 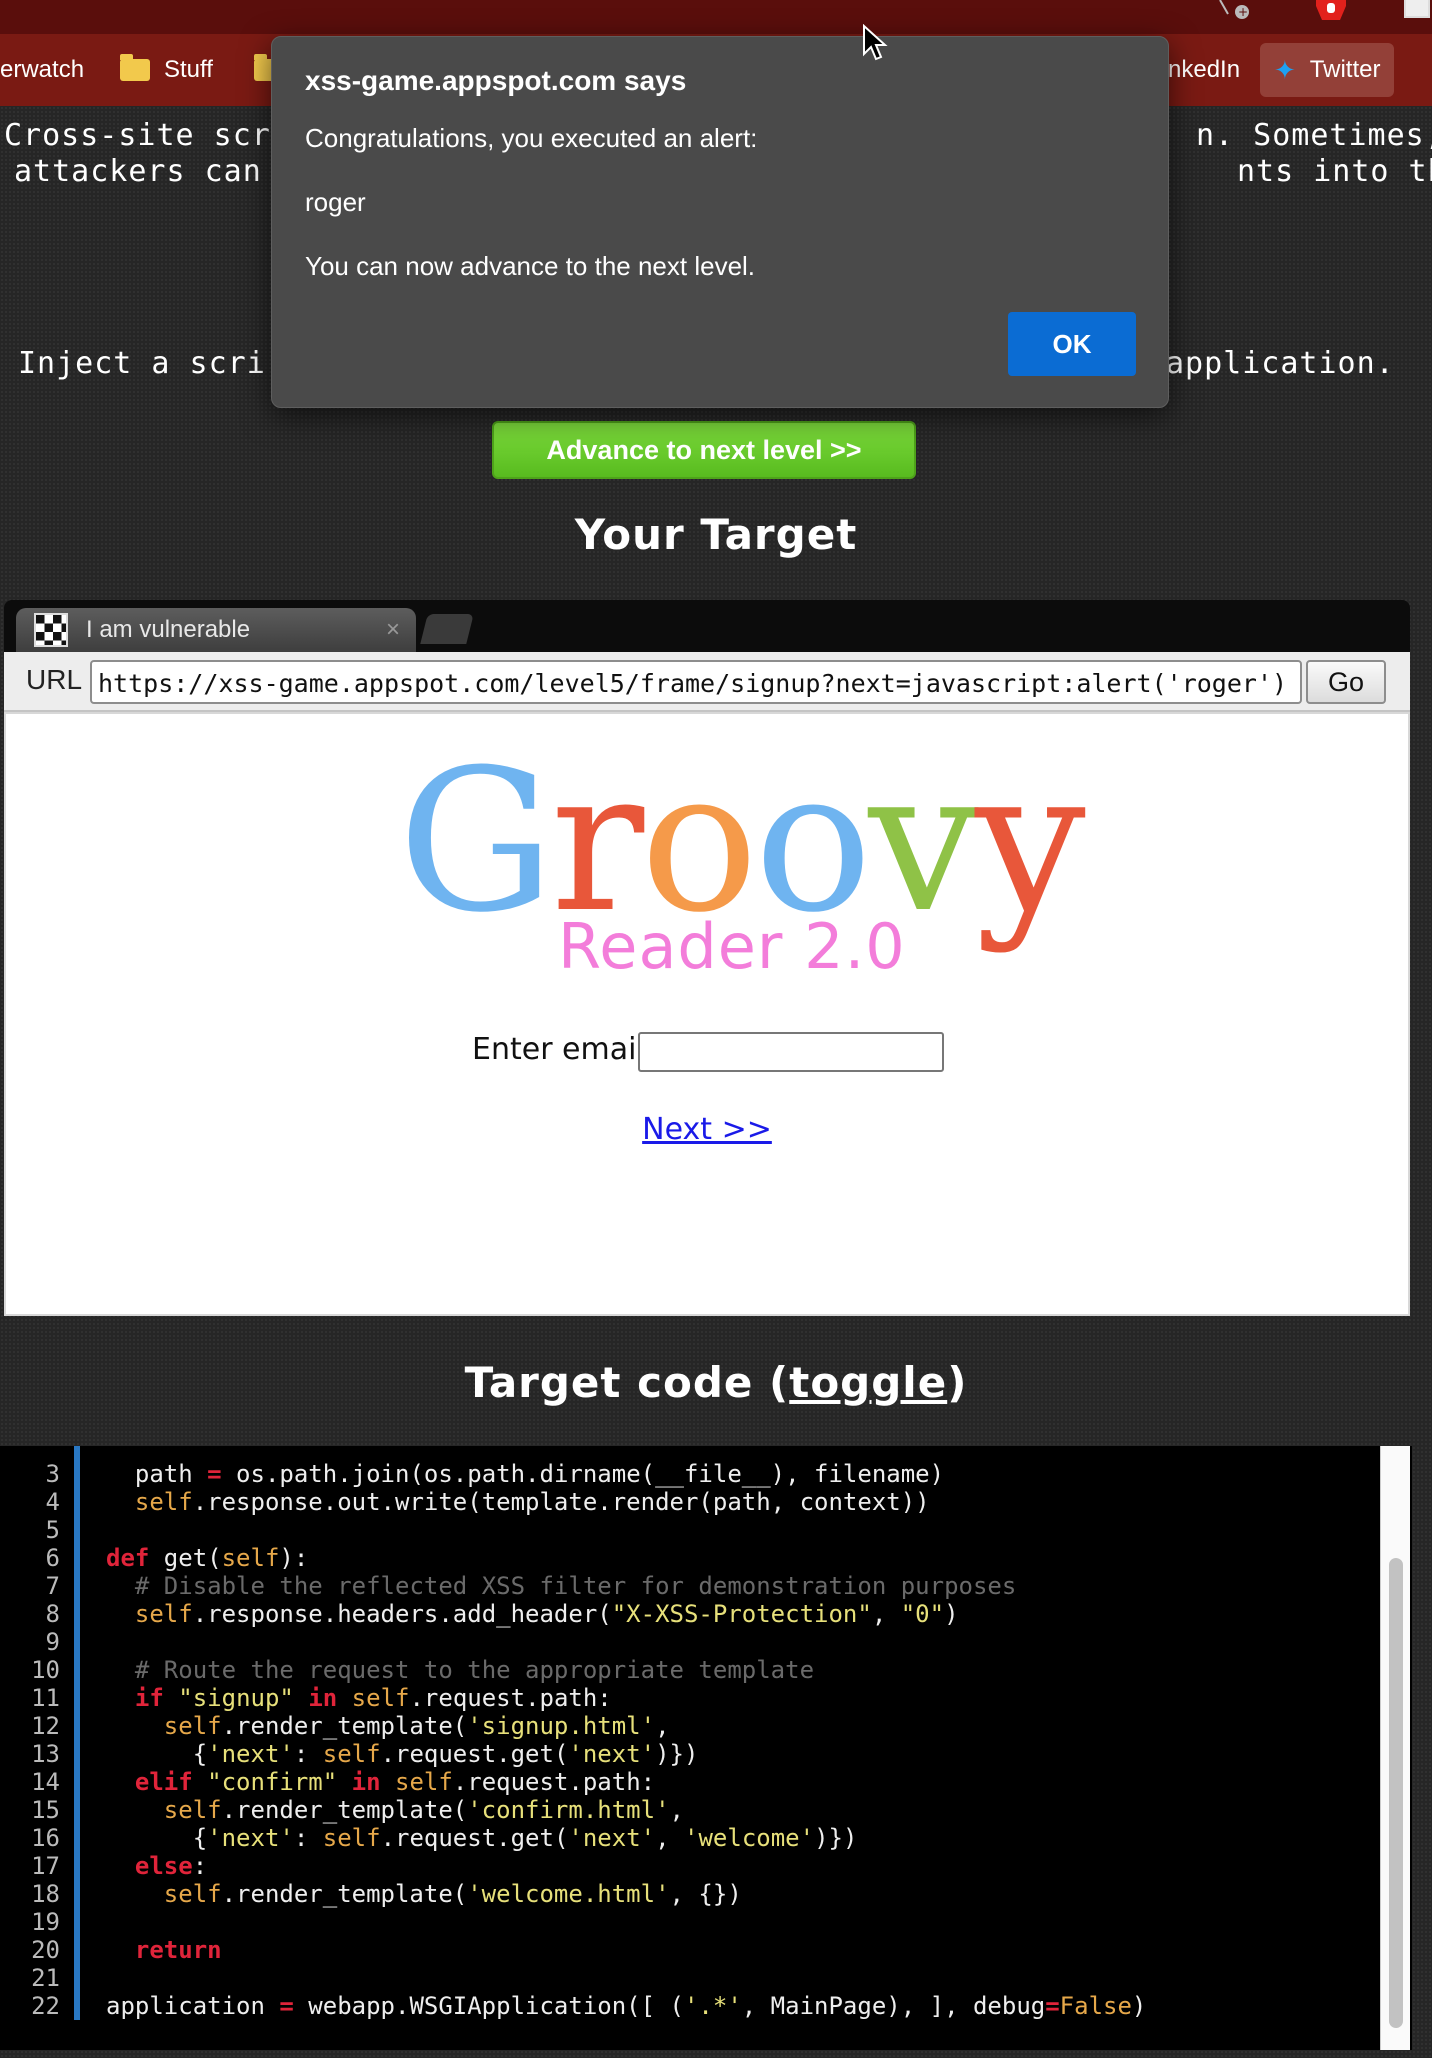 What do you see at coordinates (45, 1782) in the screenshot?
I see `line-number: 14` at bounding box center [45, 1782].